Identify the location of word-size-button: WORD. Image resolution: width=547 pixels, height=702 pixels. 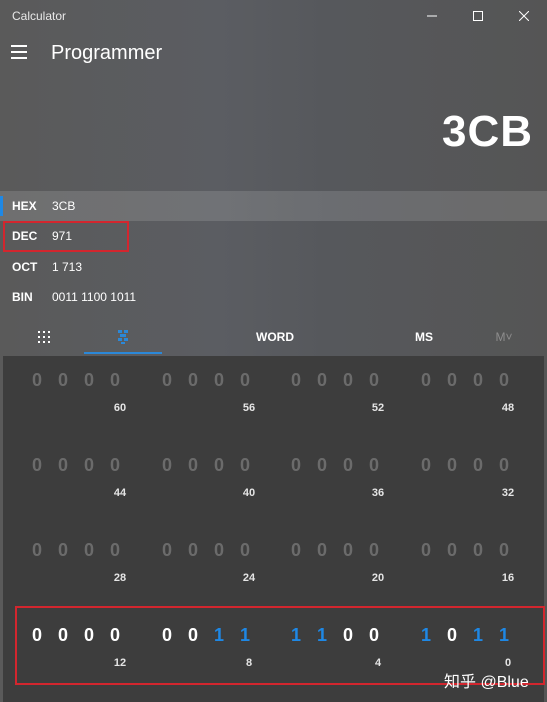
(275, 337).